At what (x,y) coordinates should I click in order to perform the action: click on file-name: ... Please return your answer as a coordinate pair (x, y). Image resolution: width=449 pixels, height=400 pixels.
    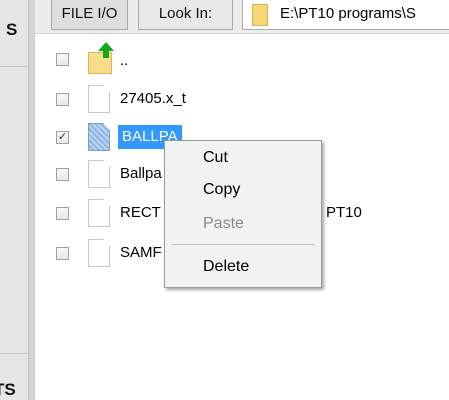
    Looking at the image, I should click on (124, 60).